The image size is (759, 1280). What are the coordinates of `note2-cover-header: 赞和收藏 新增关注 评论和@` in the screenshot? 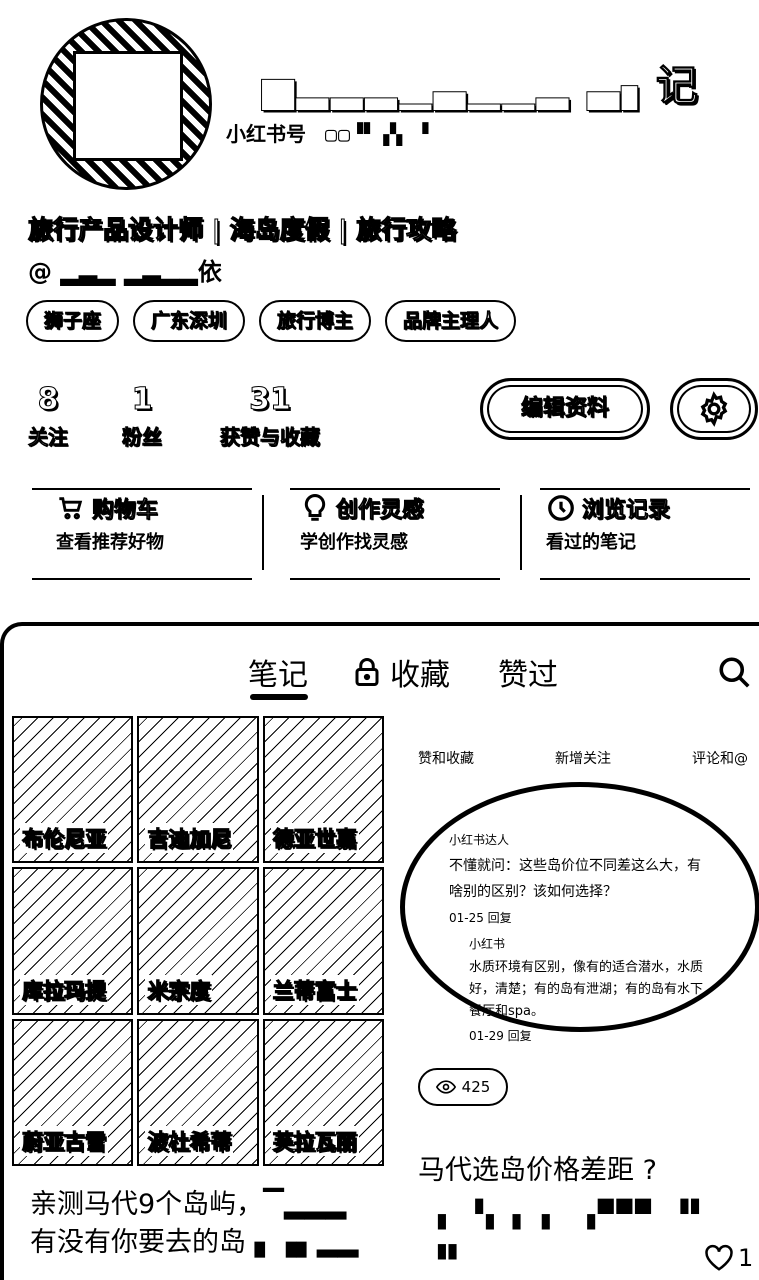 It's located at (583, 758).